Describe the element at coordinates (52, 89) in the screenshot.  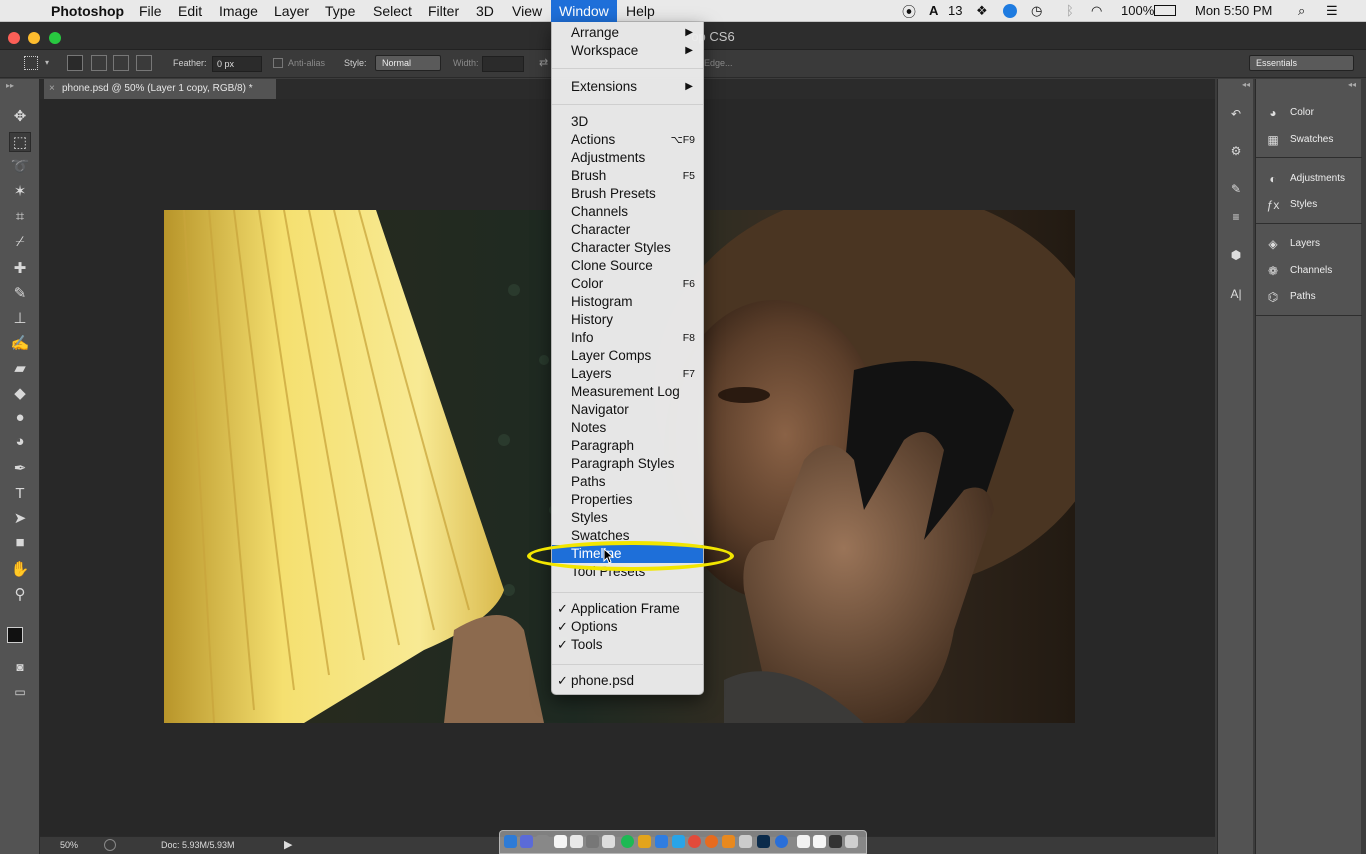
I see `close-tab-icon: ×` at that location.